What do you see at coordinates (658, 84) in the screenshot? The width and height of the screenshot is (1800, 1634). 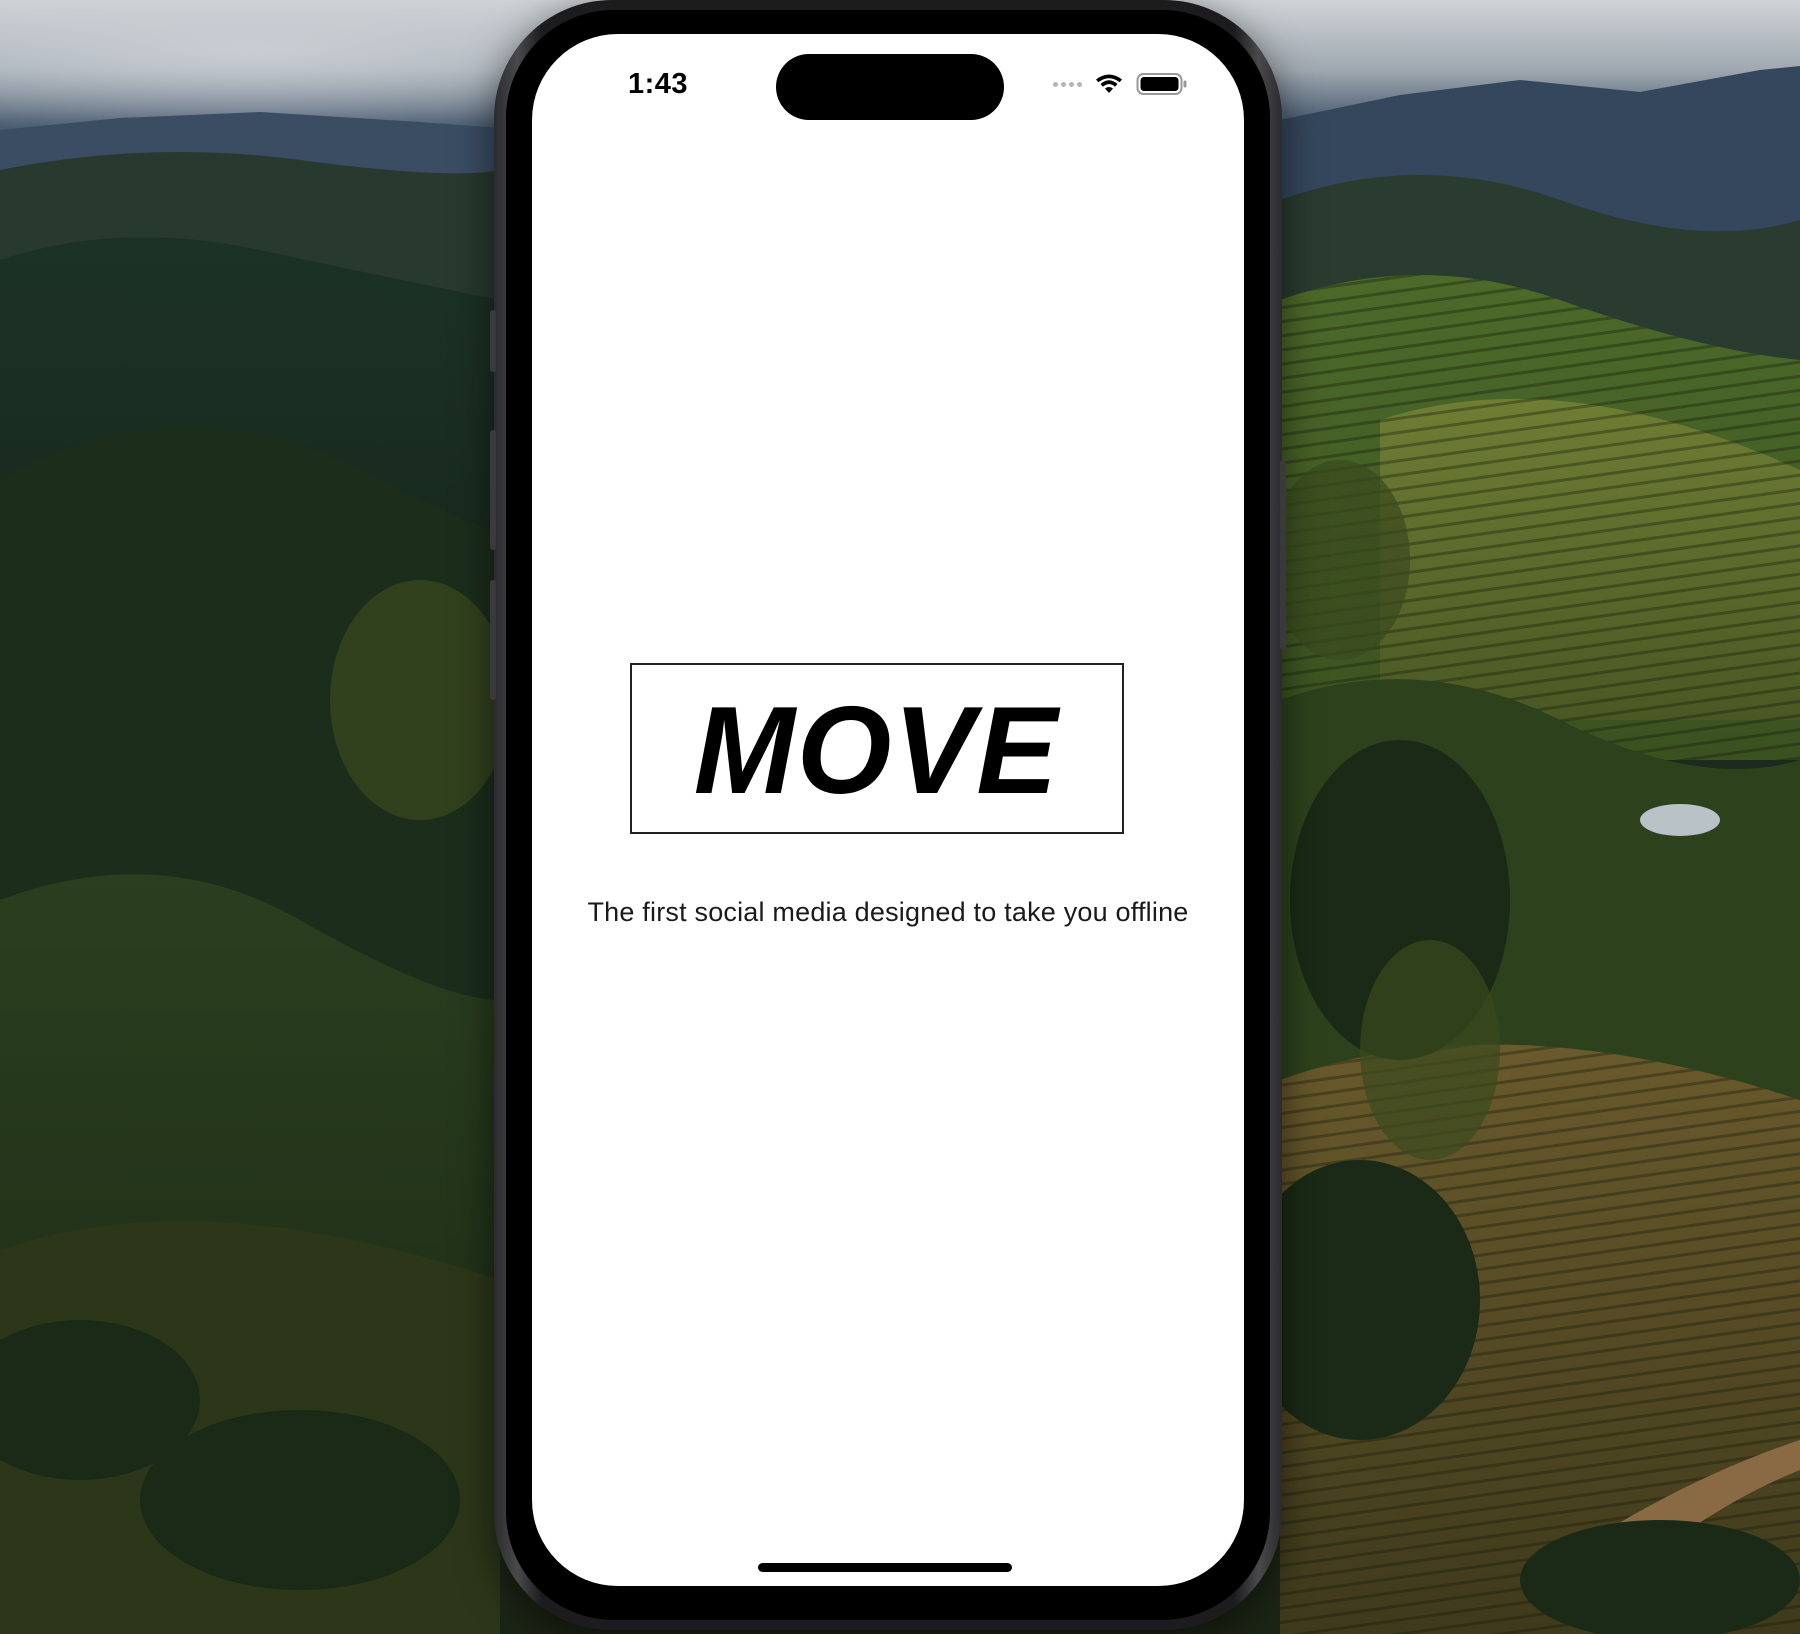 I see `status-time: 1:43` at bounding box center [658, 84].